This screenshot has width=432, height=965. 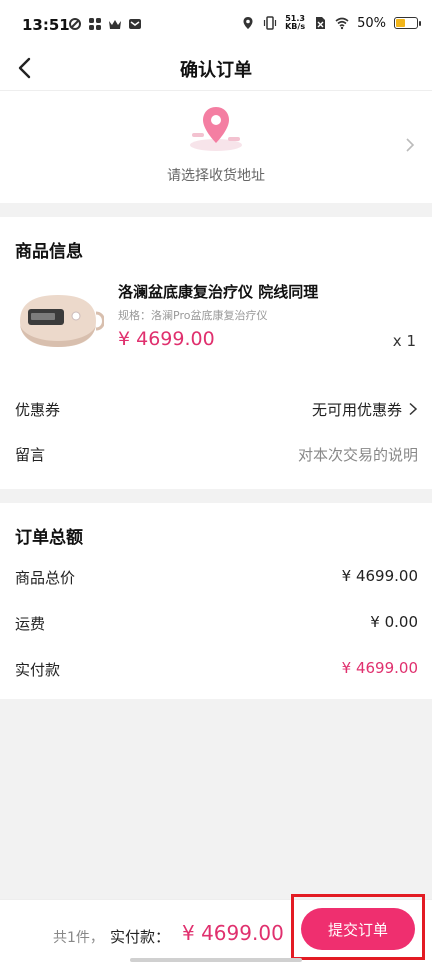 I want to click on coupon-value-wrap: 无可用优惠券, so click(x=365, y=409).